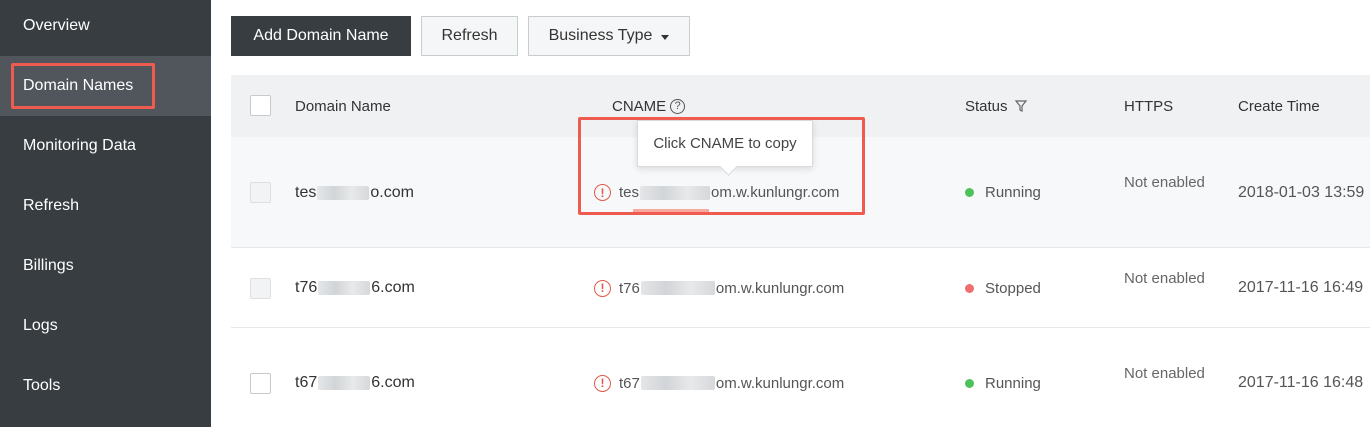 The height and width of the screenshot is (427, 1370). I want to click on sidebar-item-label: Logs, so click(40, 325).